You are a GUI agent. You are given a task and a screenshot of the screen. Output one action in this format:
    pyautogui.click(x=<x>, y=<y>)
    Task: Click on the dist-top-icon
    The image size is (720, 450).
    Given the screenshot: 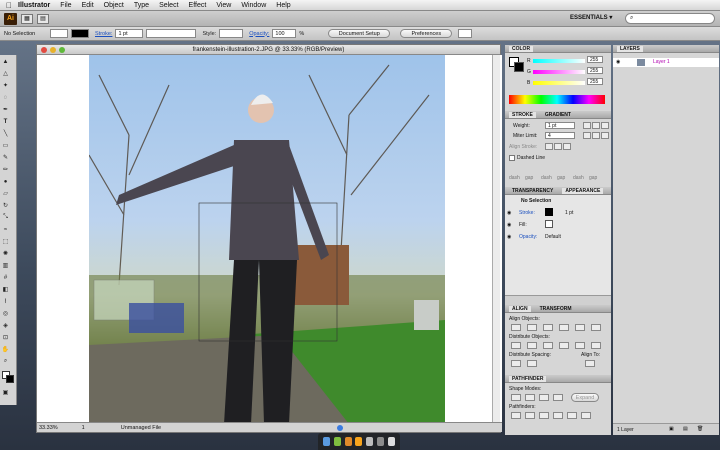 What is the action you would take?
    pyautogui.click(x=516, y=345)
    